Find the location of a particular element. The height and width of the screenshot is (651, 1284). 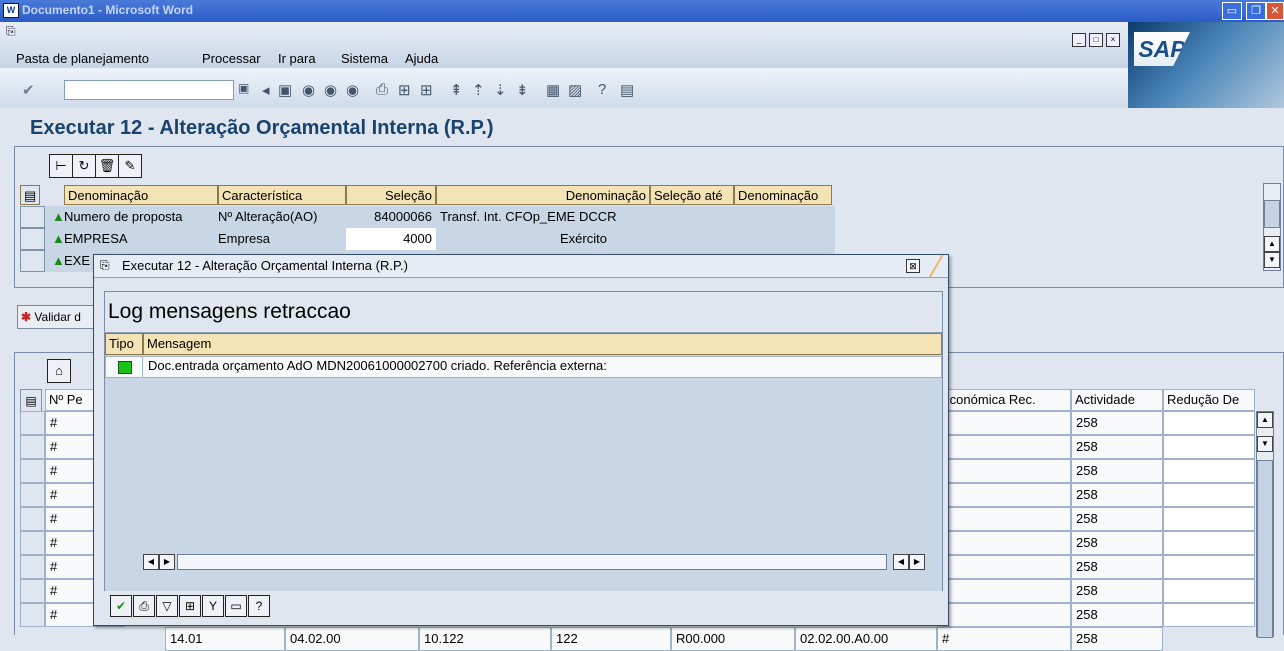

refresh-icon: ↻ is located at coordinates (84, 166).